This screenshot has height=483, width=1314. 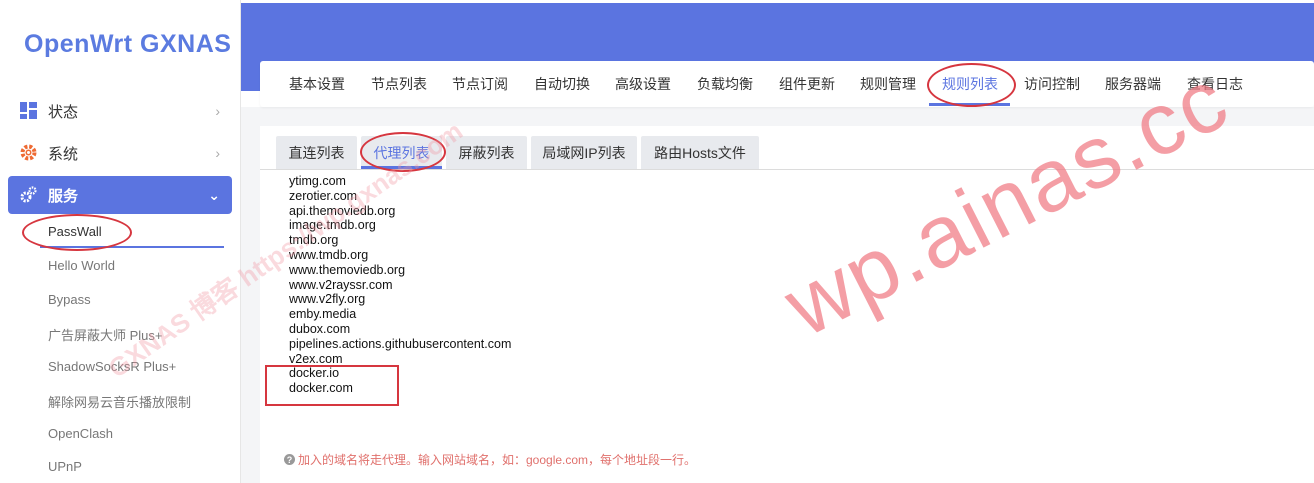 What do you see at coordinates (120, 111) in the screenshot?
I see `sidebar-item-status: 状态 ›` at bounding box center [120, 111].